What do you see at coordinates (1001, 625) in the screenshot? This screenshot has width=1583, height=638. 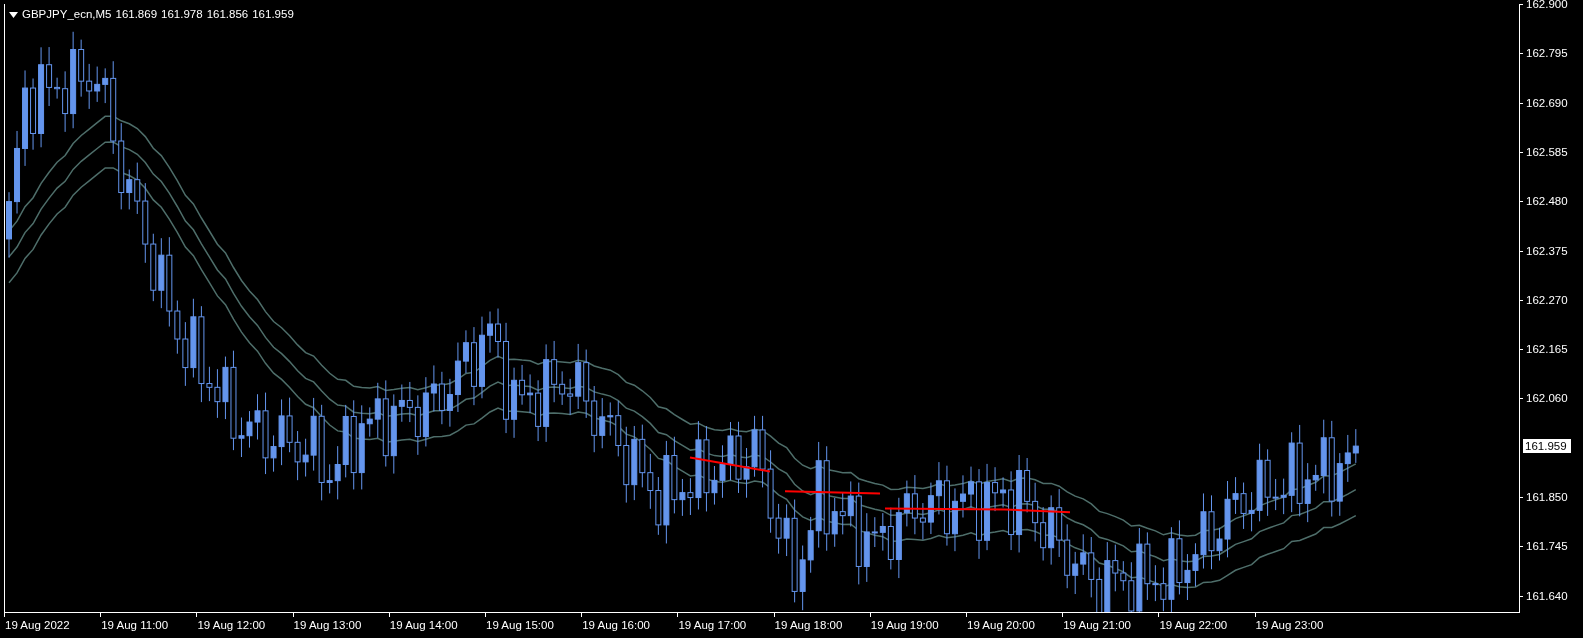 I see `time-label: 19 Aug 20:00` at bounding box center [1001, 625].